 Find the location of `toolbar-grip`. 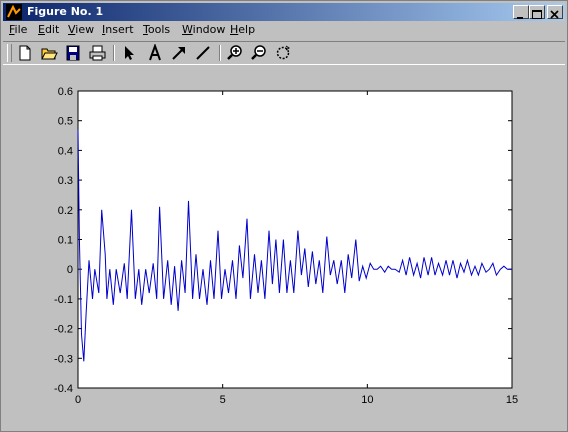

toolbar-grip is located at coordinates (9, 53).